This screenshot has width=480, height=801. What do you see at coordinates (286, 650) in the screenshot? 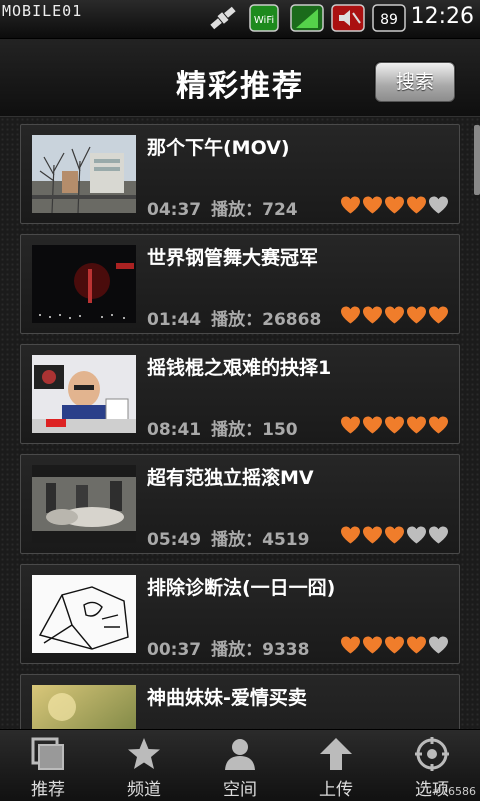
I see `play-count: 9338` at bounding box center [286, 650].